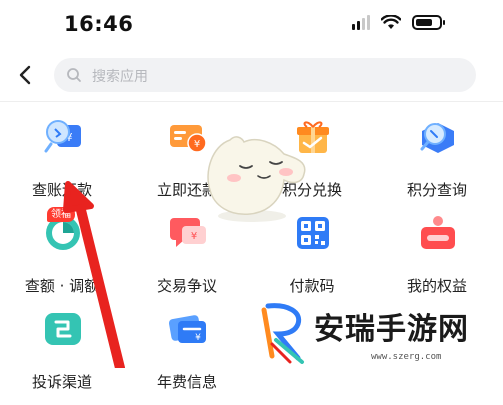  What do you see at coordinates (74, 75) in the screenshot?
I see `search-icon` at bounding box center [74, 75].